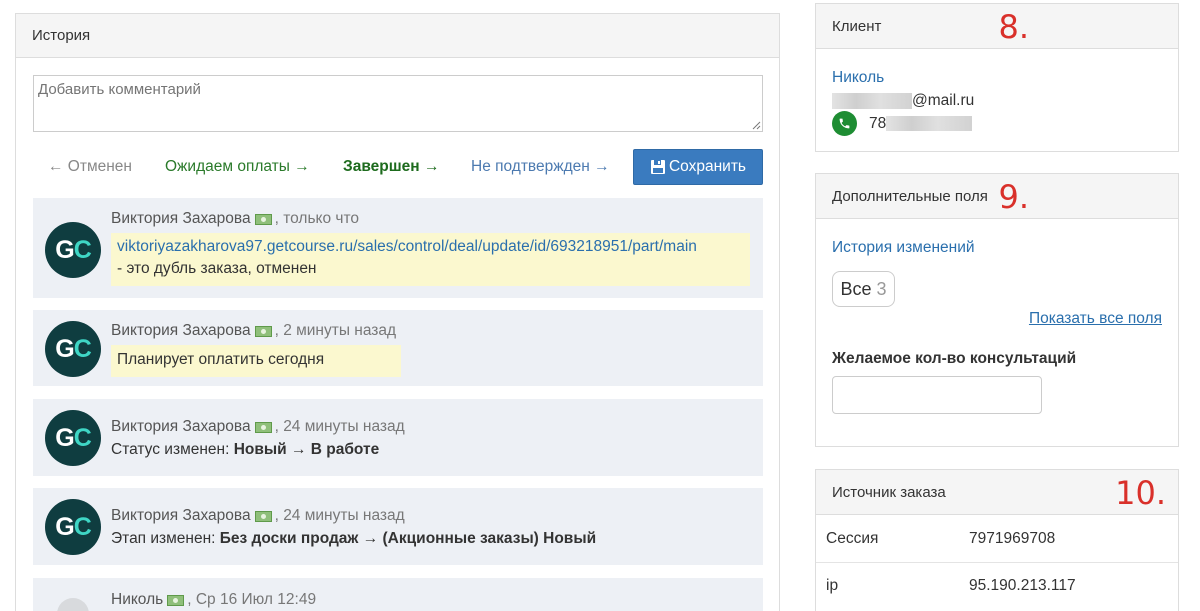 This screenshot has height=611, width=1200. Describe the element at coordinates (937, 395) in the screenshot. I see `consultations-count-input` at that location.